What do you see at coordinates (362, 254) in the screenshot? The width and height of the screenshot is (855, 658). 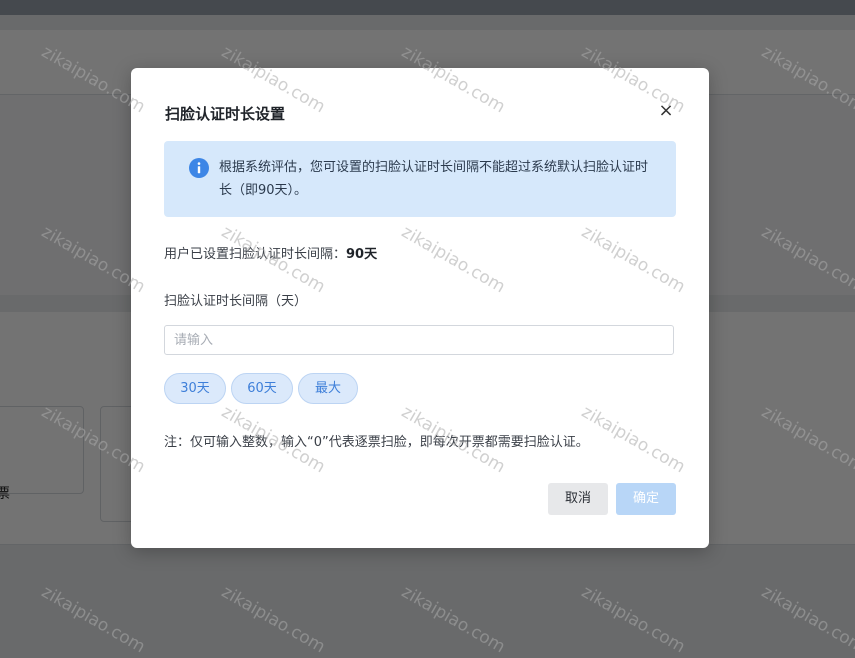 I see `current-setting-value: 90天` at bounding box center [362, 254].